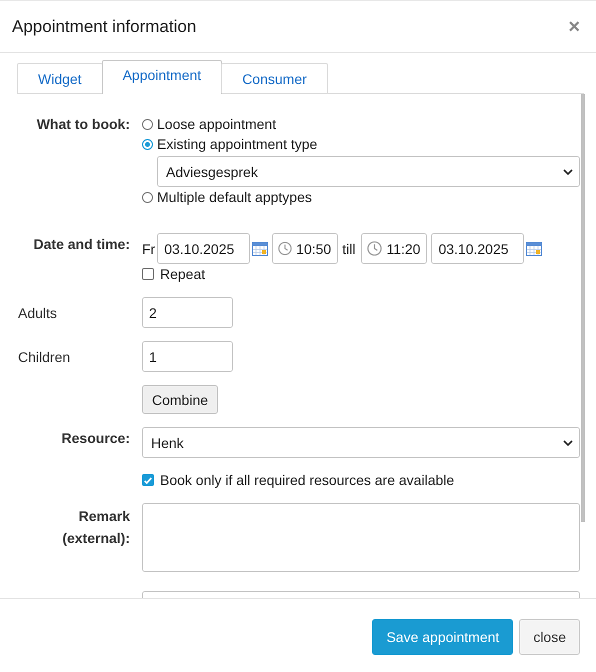  Describe the element at coordinates (274, 78) in the screenshot. I see `tab: Consumer` at that location.